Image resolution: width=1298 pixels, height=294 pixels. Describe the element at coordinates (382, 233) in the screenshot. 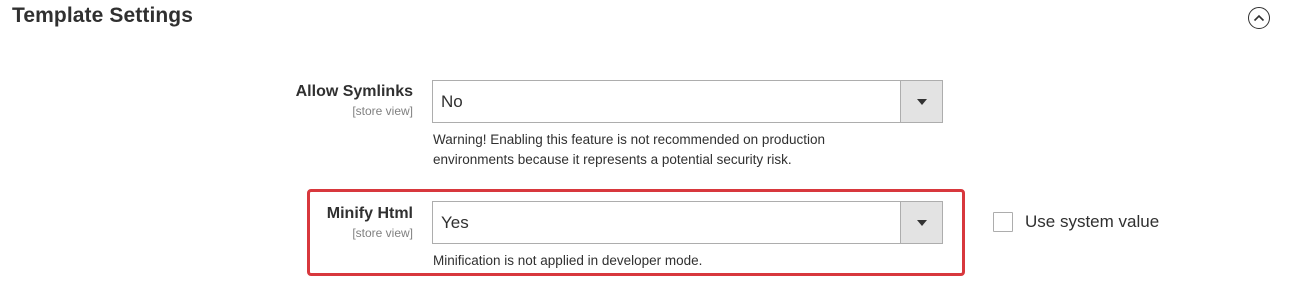

I see `minify-html-scope: [store view]` at that location.